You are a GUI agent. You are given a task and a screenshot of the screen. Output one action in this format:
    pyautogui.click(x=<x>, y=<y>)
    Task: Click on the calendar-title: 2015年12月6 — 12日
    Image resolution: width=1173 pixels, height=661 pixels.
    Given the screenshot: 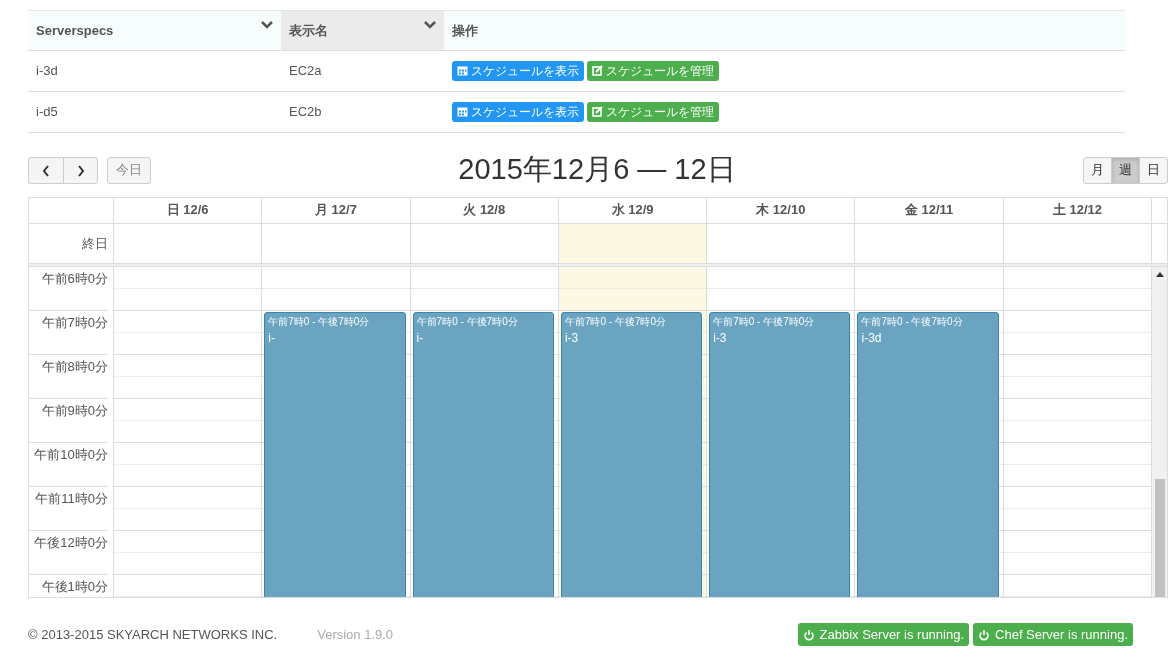 What is the action you would take?
    pyautogui.click(x=597, y=170)
    